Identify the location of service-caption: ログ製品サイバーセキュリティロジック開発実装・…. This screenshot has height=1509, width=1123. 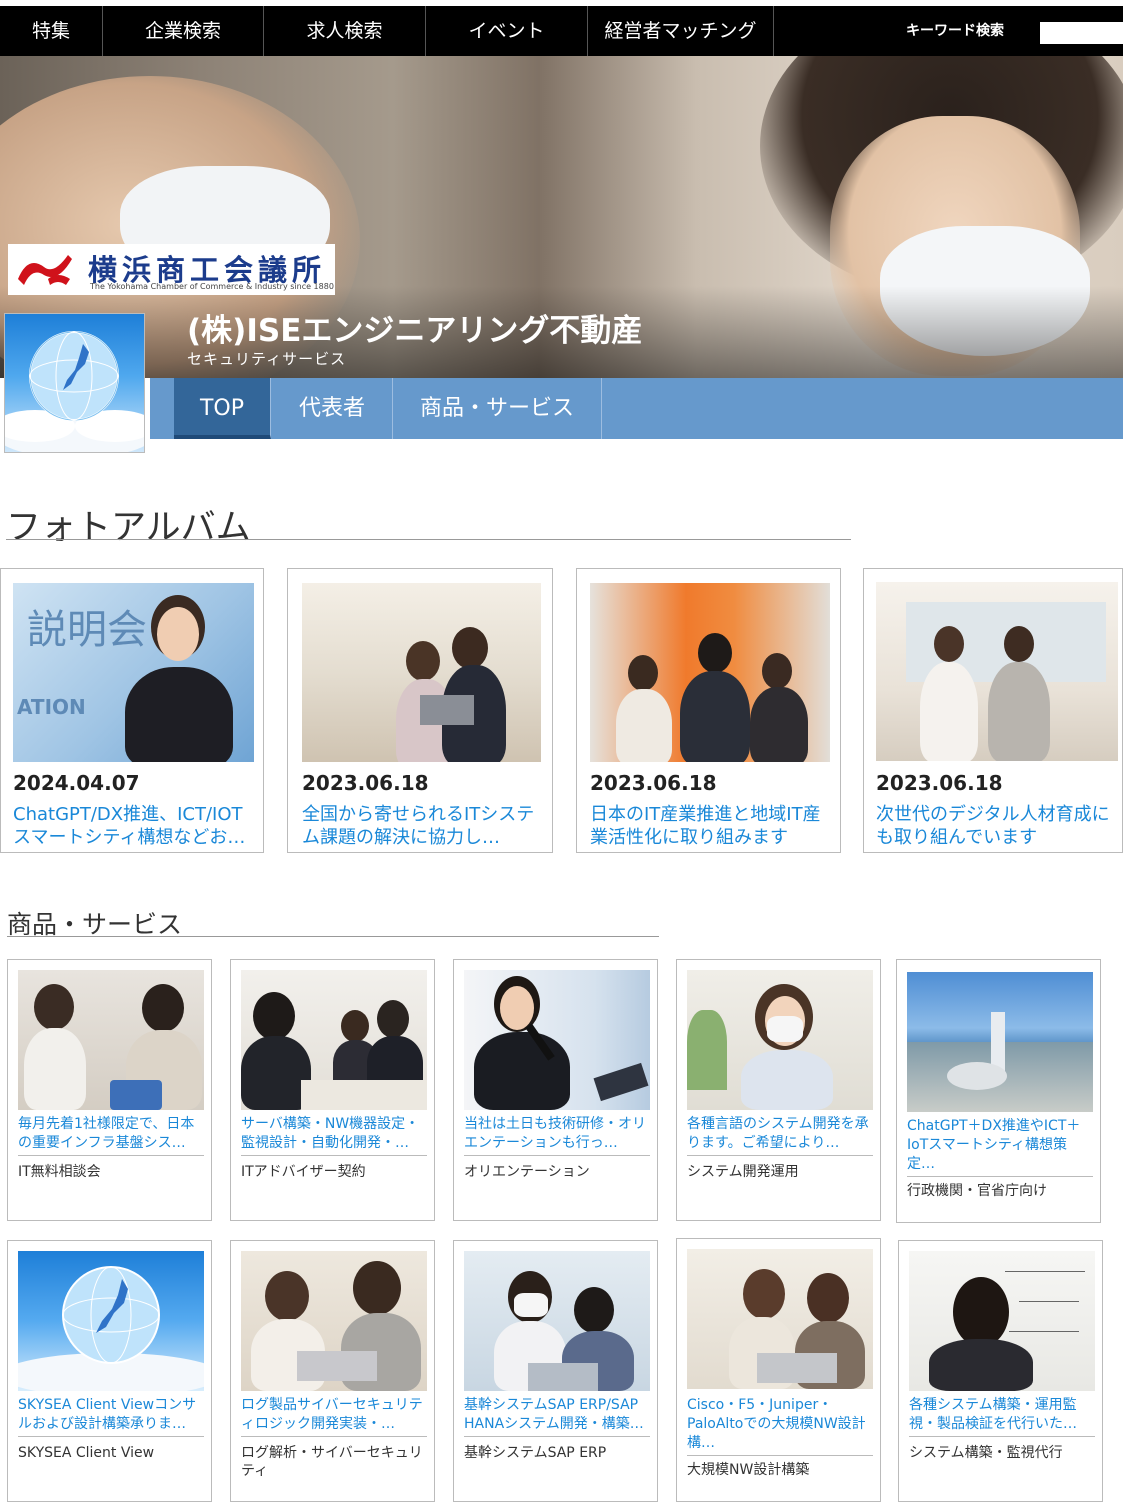
(334, 1416).